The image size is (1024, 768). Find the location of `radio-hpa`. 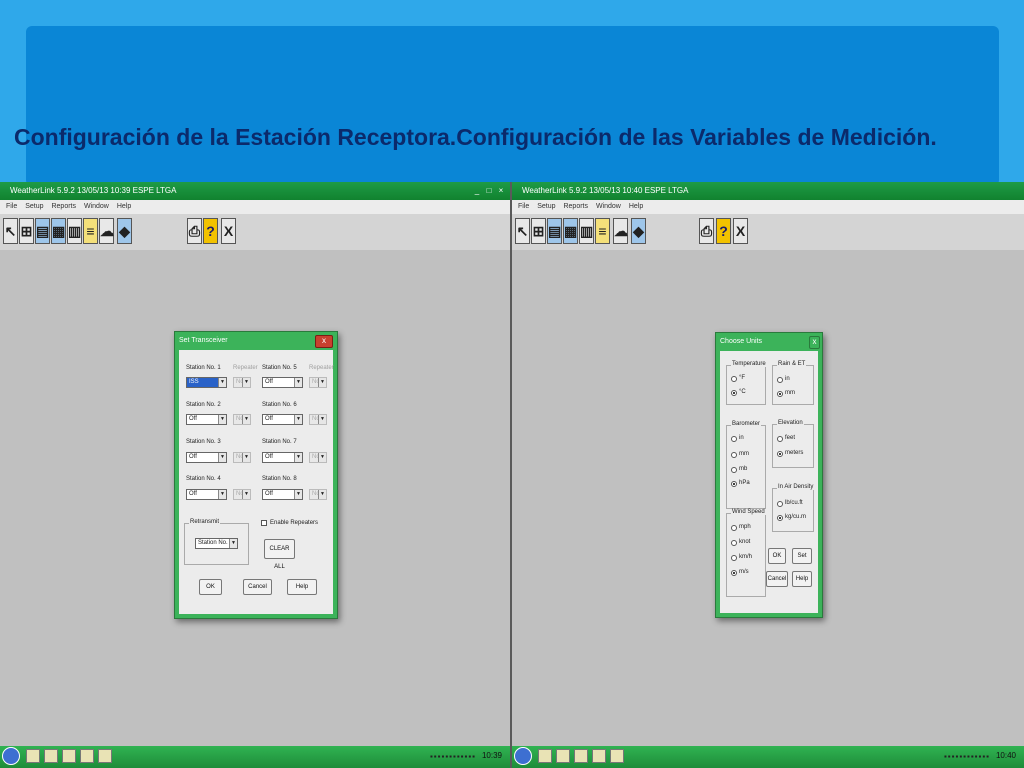

radio-hpa is located at coordinates (734, 484).